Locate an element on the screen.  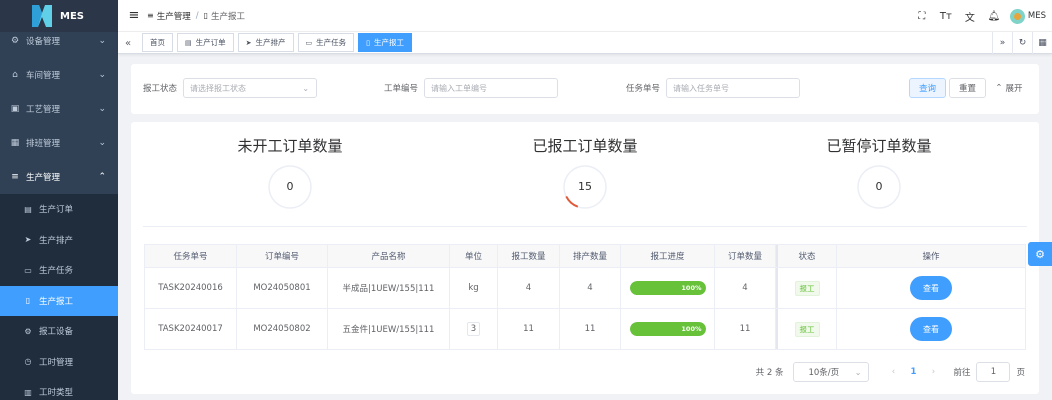
stat-not-started: 未开工订单数量 0 is located at coordinates (290, 173).